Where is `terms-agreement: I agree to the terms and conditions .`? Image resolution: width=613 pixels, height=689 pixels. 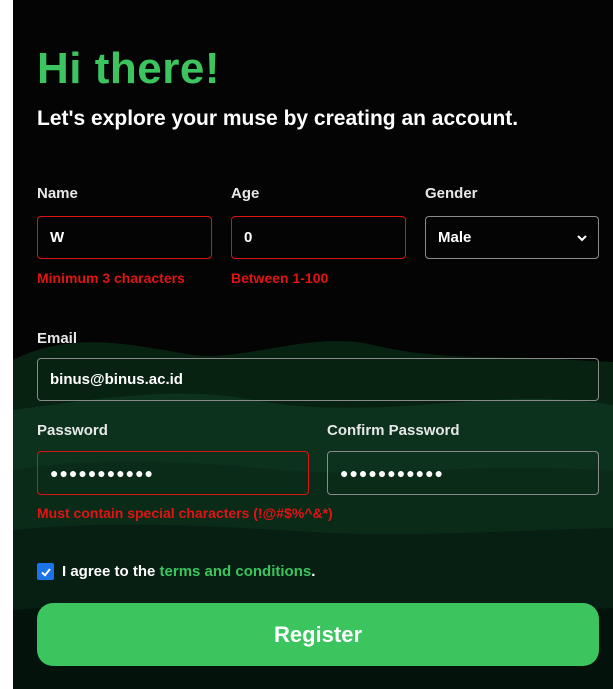
terms-agreement: I agree to the terms and conditions . is located at coordinates (176, 571).